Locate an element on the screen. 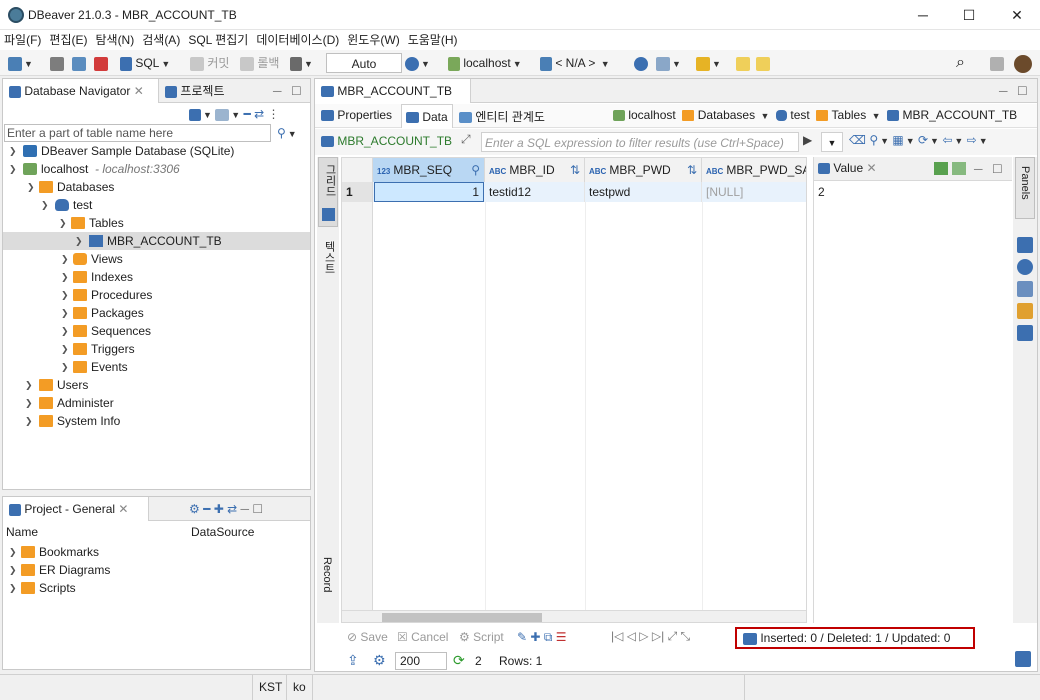 Image resolution: width=1040 pixels, height=700 pixels. calc-panel-icon is located at coordinates (1025, 289).